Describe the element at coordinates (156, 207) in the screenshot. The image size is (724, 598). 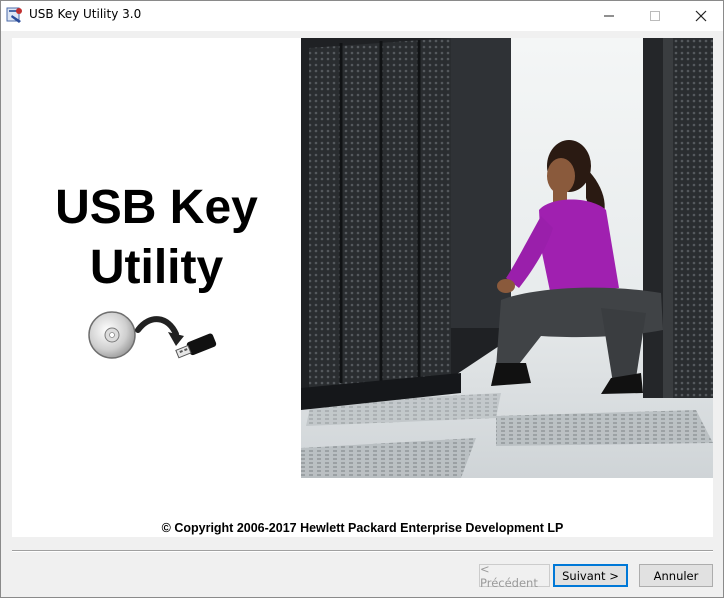
I see `heading-line-1: USB Key` at that location.